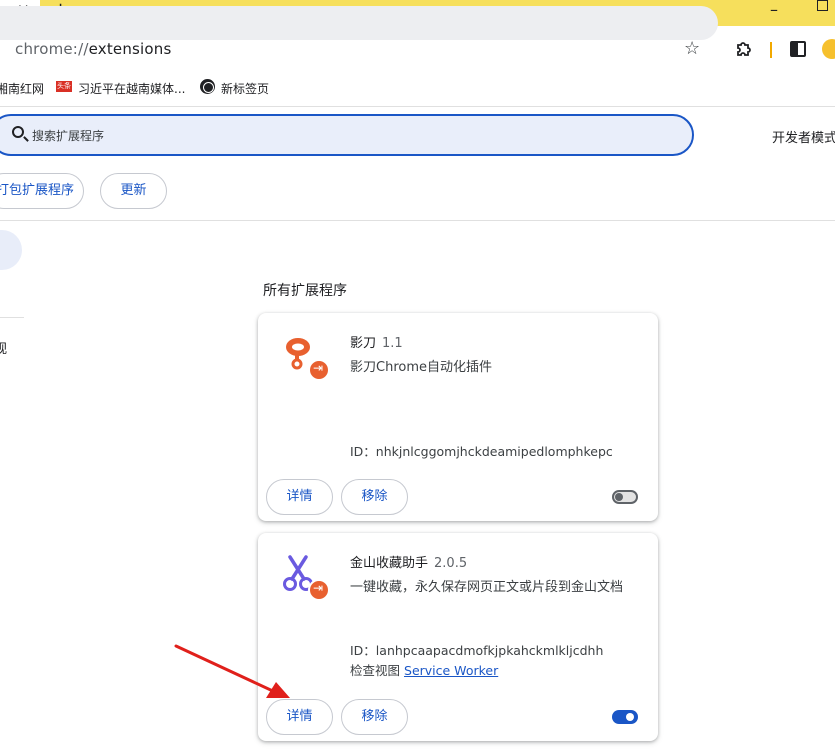  What do you see at coordinates (245, 88) in the screenshot?
I see `bookmark-item: 新标签页` at bounding box center [245, 88].